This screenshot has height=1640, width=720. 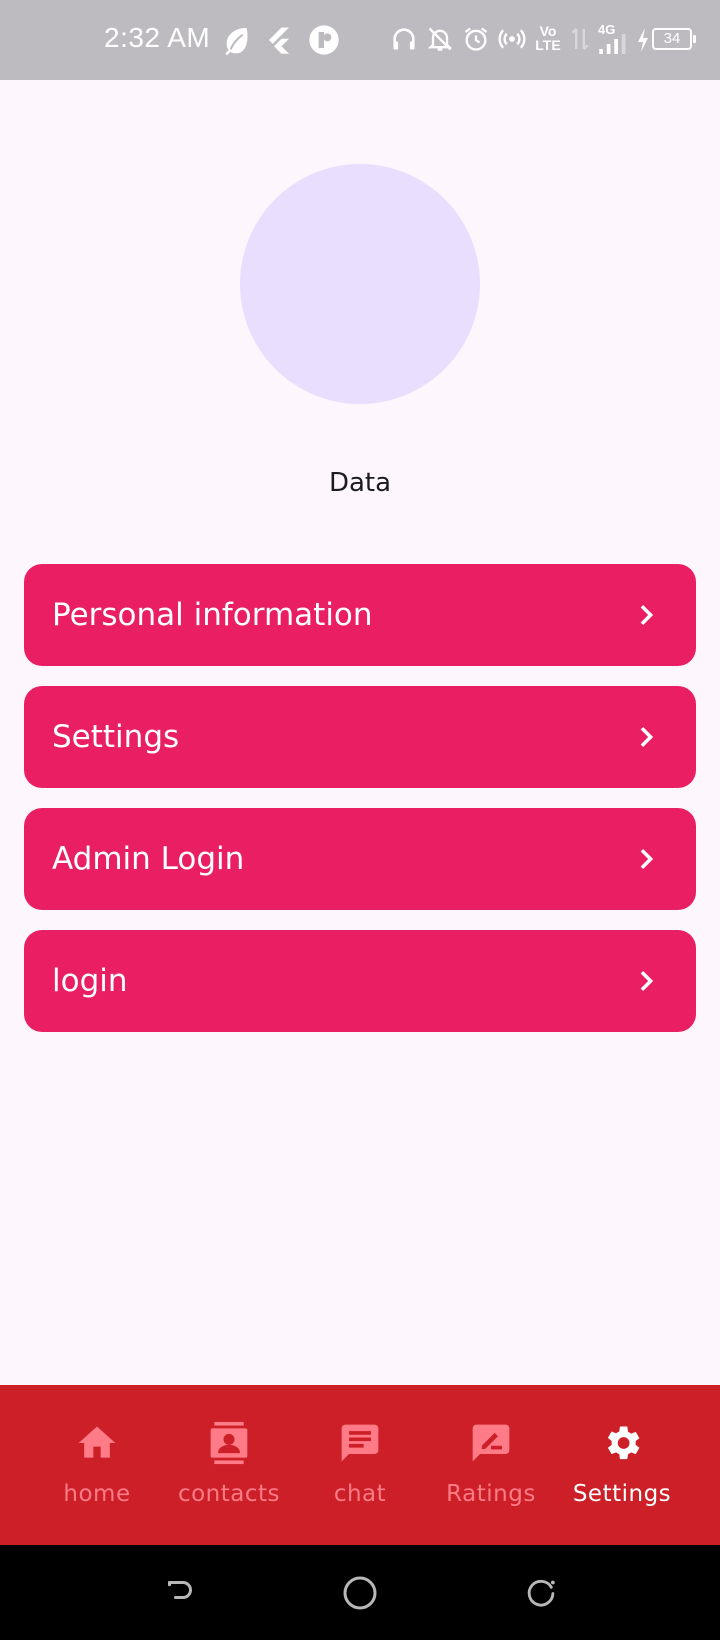 I want to click on nav-item-ratings: Ratings, so click(x=491, y=1465).